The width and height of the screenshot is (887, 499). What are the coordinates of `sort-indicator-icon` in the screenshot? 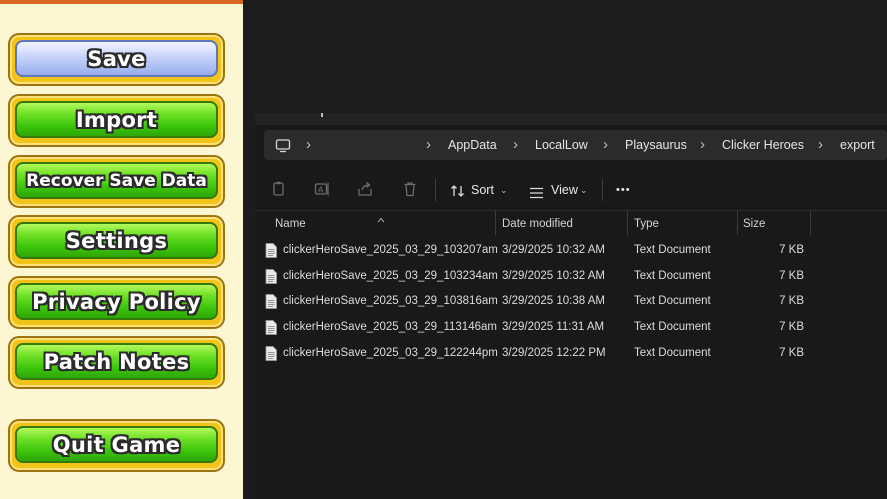 It's located at (381, 215).